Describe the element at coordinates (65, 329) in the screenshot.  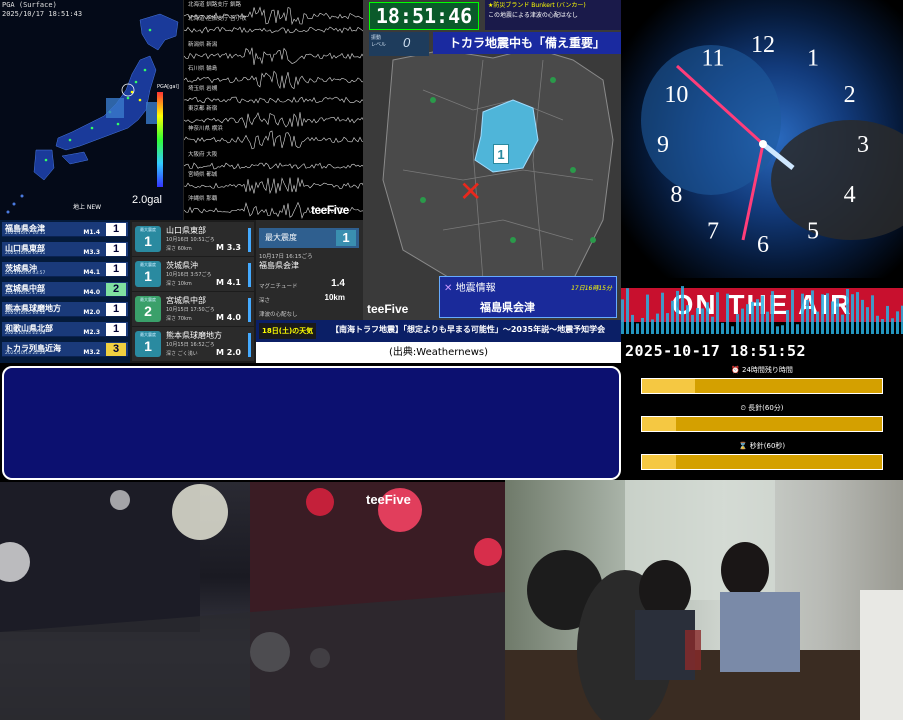
I see `quake-list-item: 和歌山県北部 2025/10/14 22:28 M2.3 1` at that location.